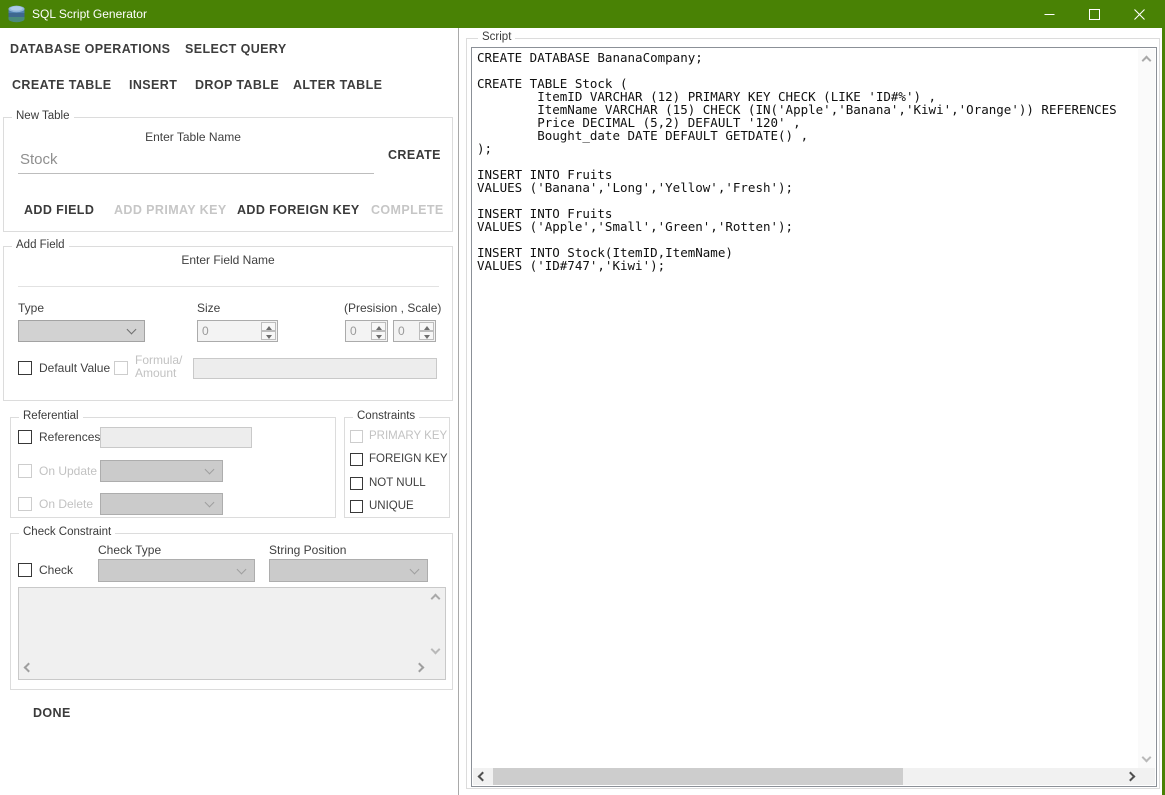  Describe the element at coordinates (39, 159) in the screenshot. I see `table-name-value: Stock` at that location.